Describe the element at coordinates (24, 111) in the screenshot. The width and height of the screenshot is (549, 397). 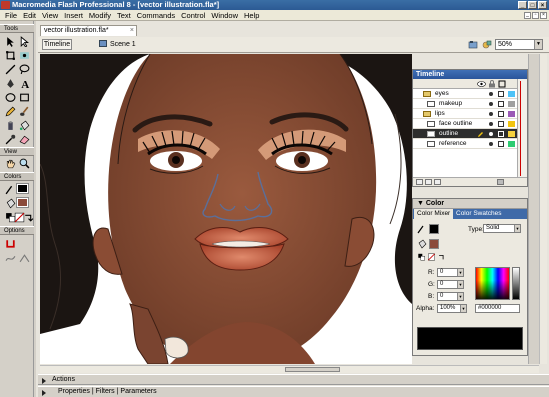
I see `brush-tool-icon` at that location.